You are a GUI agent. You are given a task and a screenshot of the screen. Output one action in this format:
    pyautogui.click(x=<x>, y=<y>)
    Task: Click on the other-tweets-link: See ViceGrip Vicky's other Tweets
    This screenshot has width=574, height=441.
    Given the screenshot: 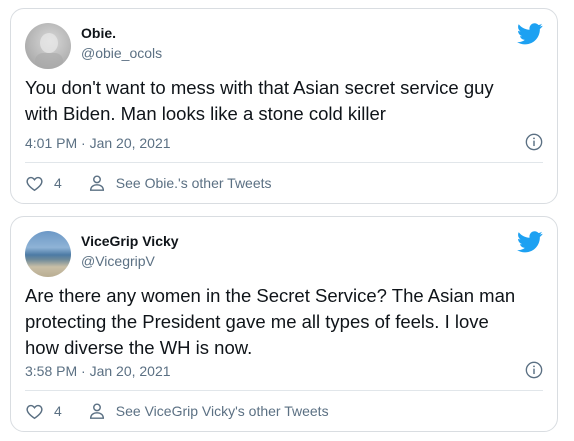 What is the action you would take?
    pyautogui.click(x=208, y=411)
    